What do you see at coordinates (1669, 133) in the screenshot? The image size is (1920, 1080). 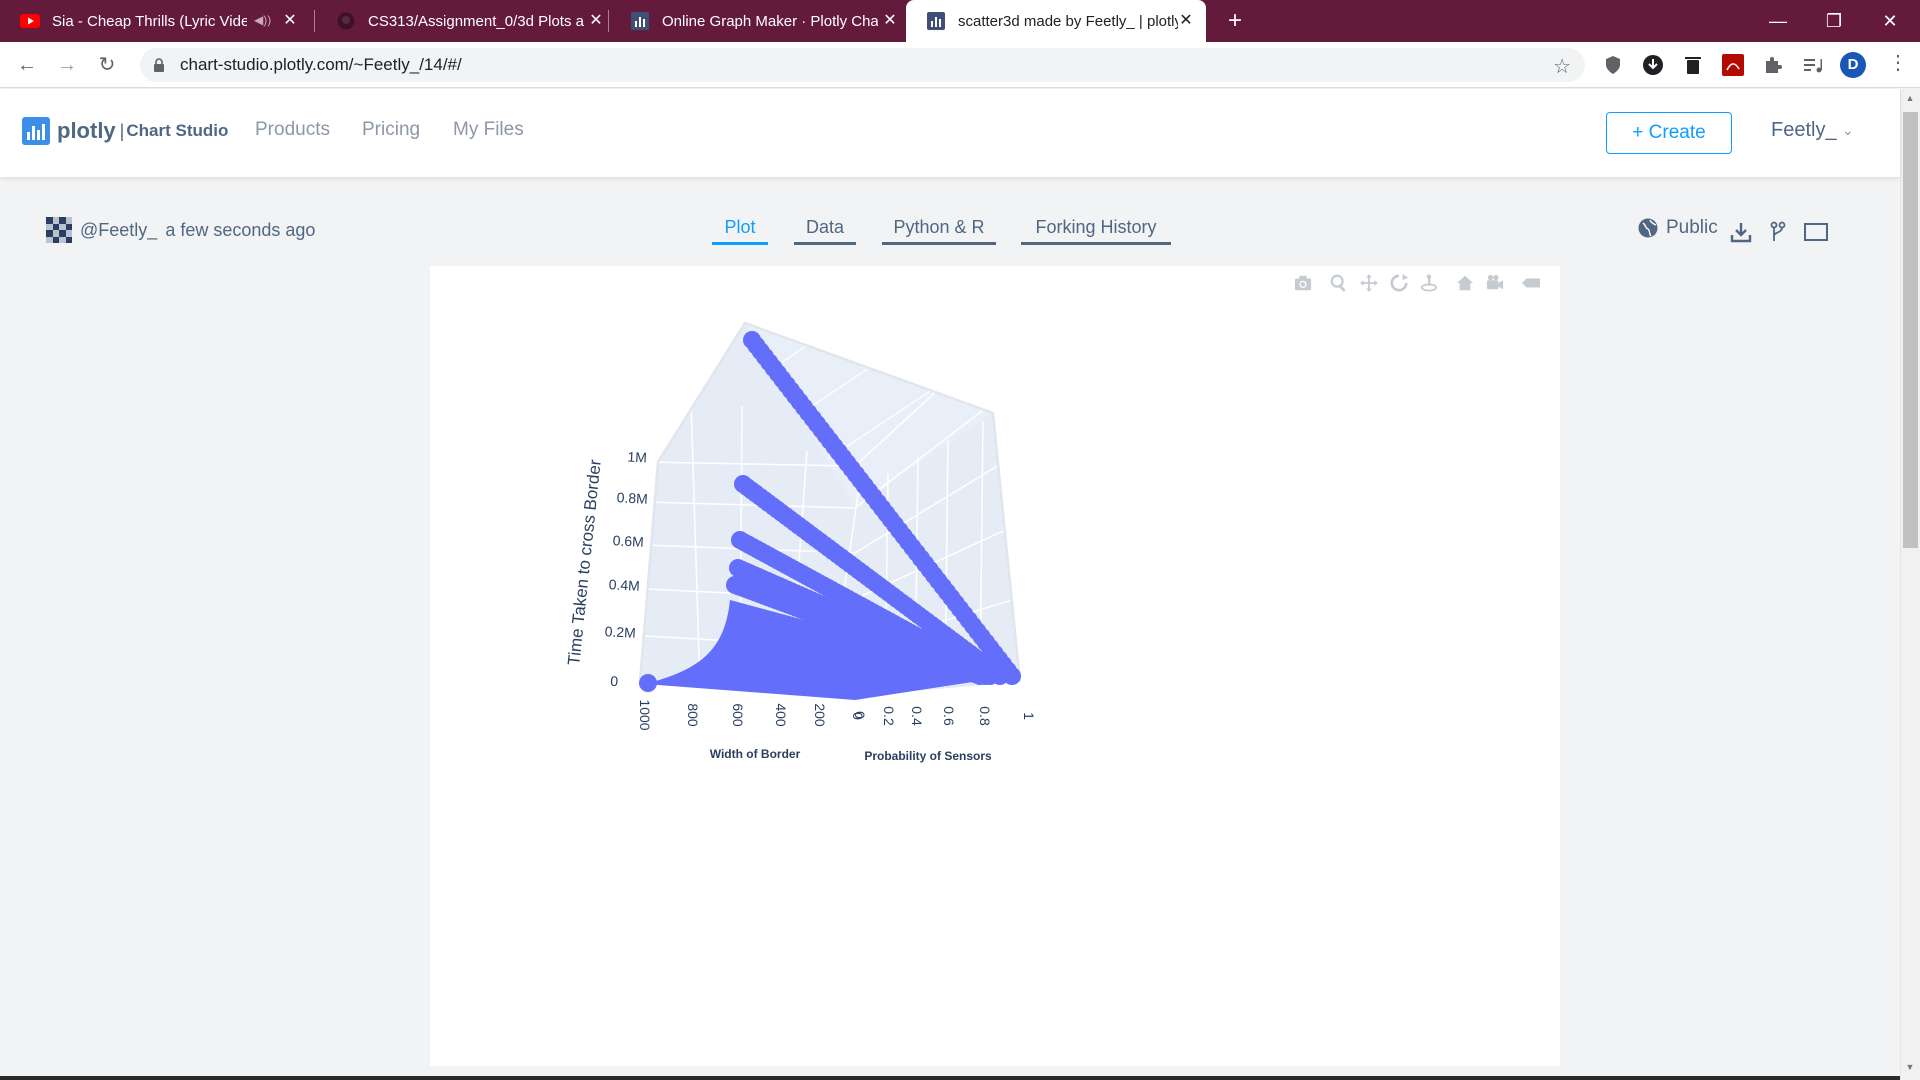 I see `create-button: + Create` at bounding box center [1669, 133].